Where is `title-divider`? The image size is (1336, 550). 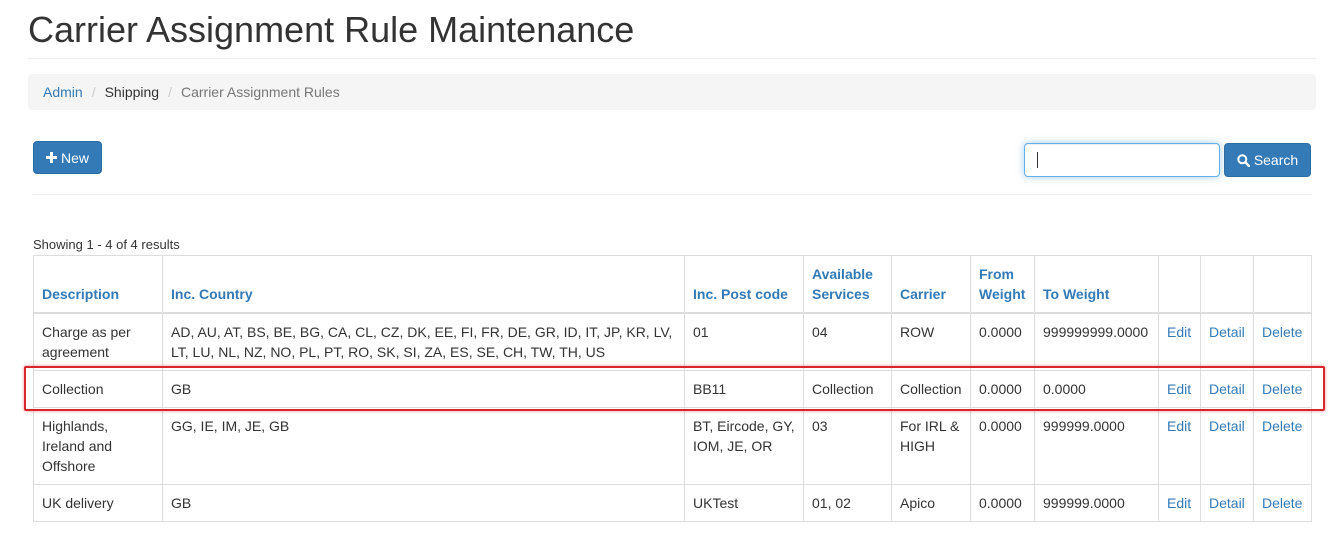
title-divider is located at coordinates (672, 58).